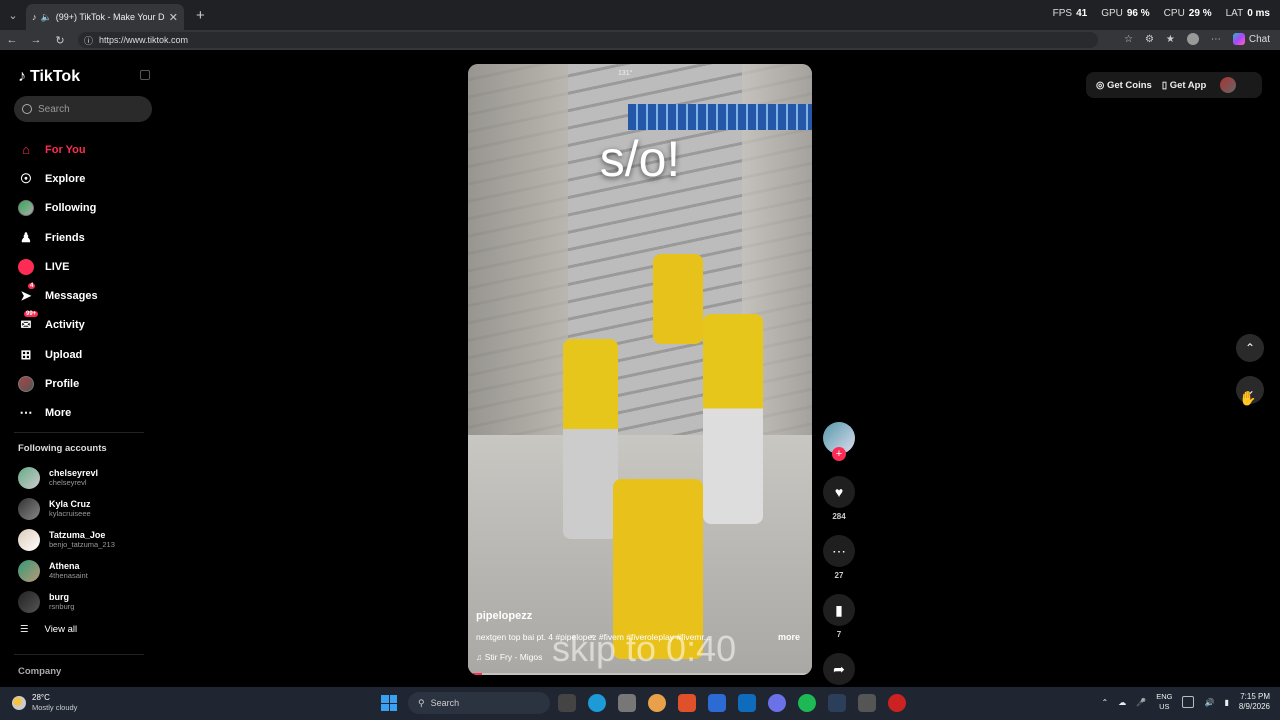  I want to click on following-account-item: chelseyrevl chelseyrevl, so click(66, 477).